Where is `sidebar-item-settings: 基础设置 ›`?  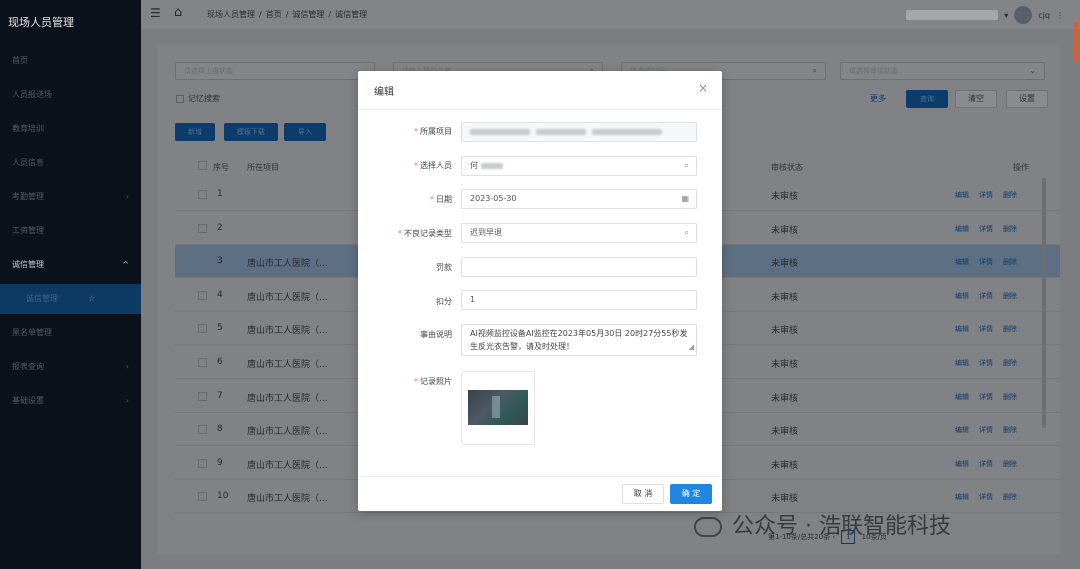
sidebar-item-settings: 基础设置 › is located at coordinates (70, 401).